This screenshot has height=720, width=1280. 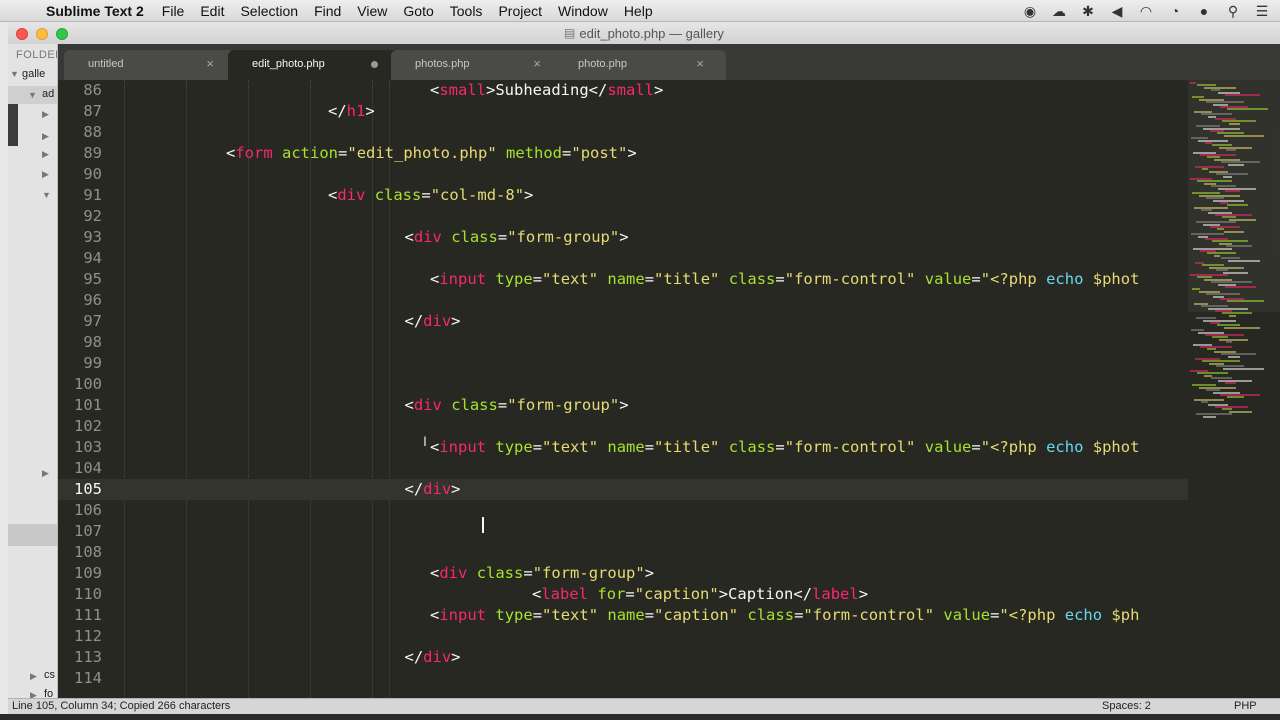 What do you see at coordinates (623, 300) in the screenshot?
I see `code-line: 96` at bounding box center [623, 300].